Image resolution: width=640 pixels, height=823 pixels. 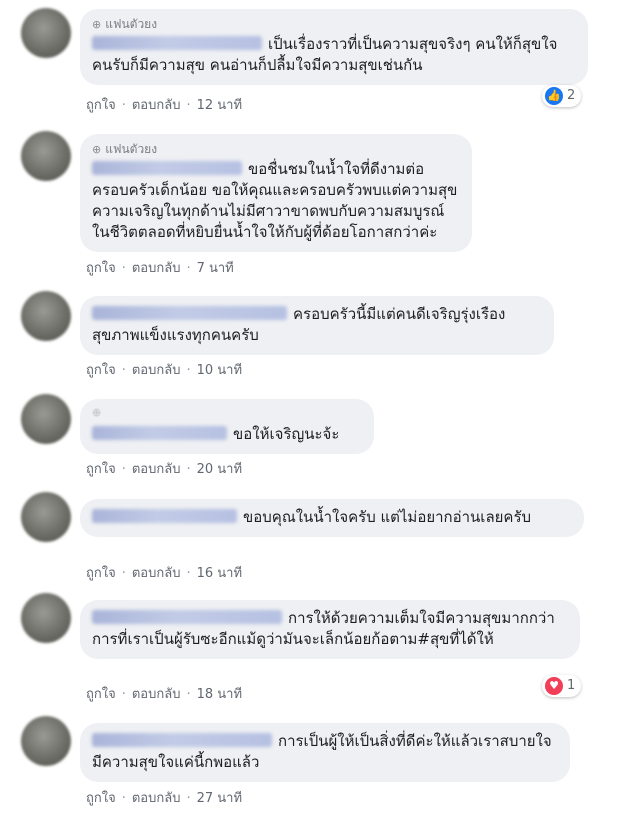 I want to click on reaction-count-value: 1, so click(x=571, y=685).